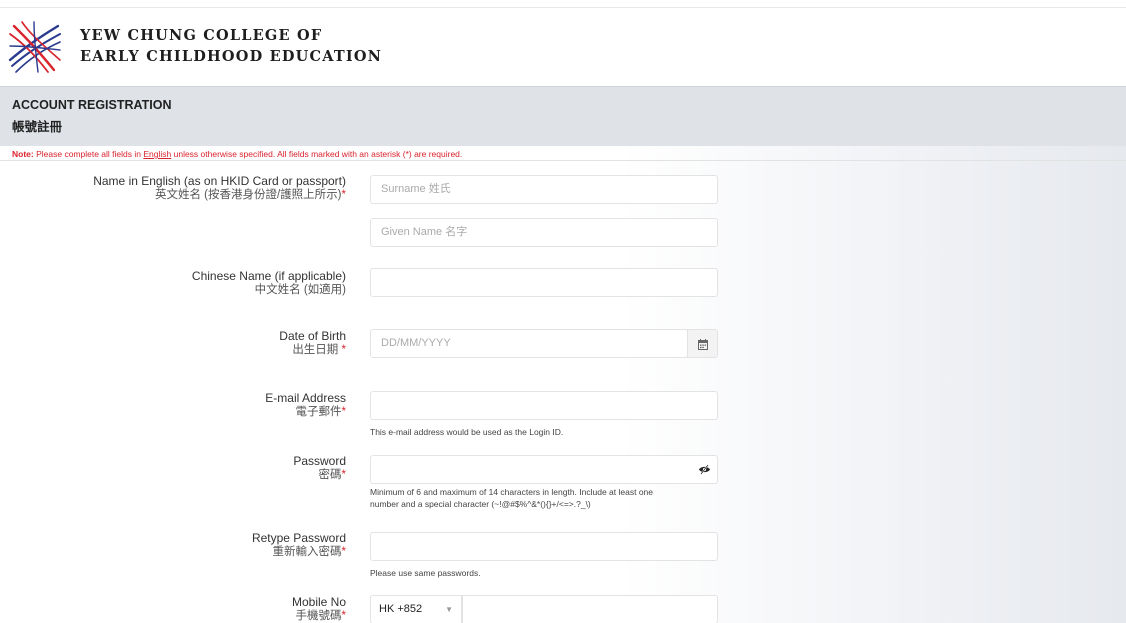 This screenshot has width=1126, height=623. Describe the element at coordinates (544, 546) in the screenshot. I see `retype-password-input` at that location.